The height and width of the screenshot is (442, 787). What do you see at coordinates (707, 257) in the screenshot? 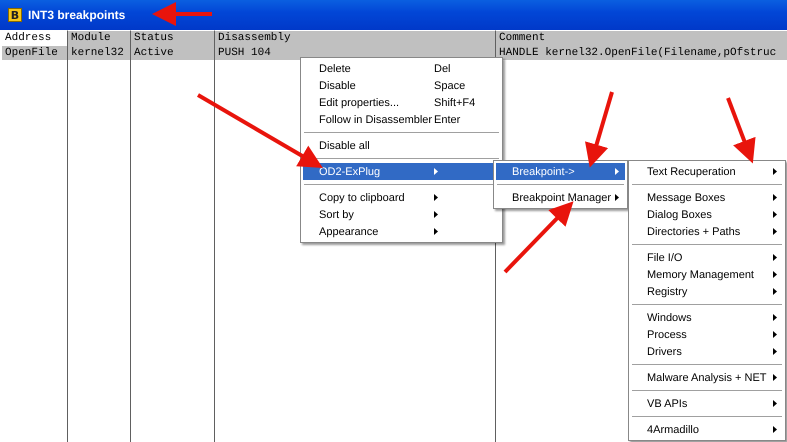
I see `menu-item: File I/O` at bounding box center [707, 257].